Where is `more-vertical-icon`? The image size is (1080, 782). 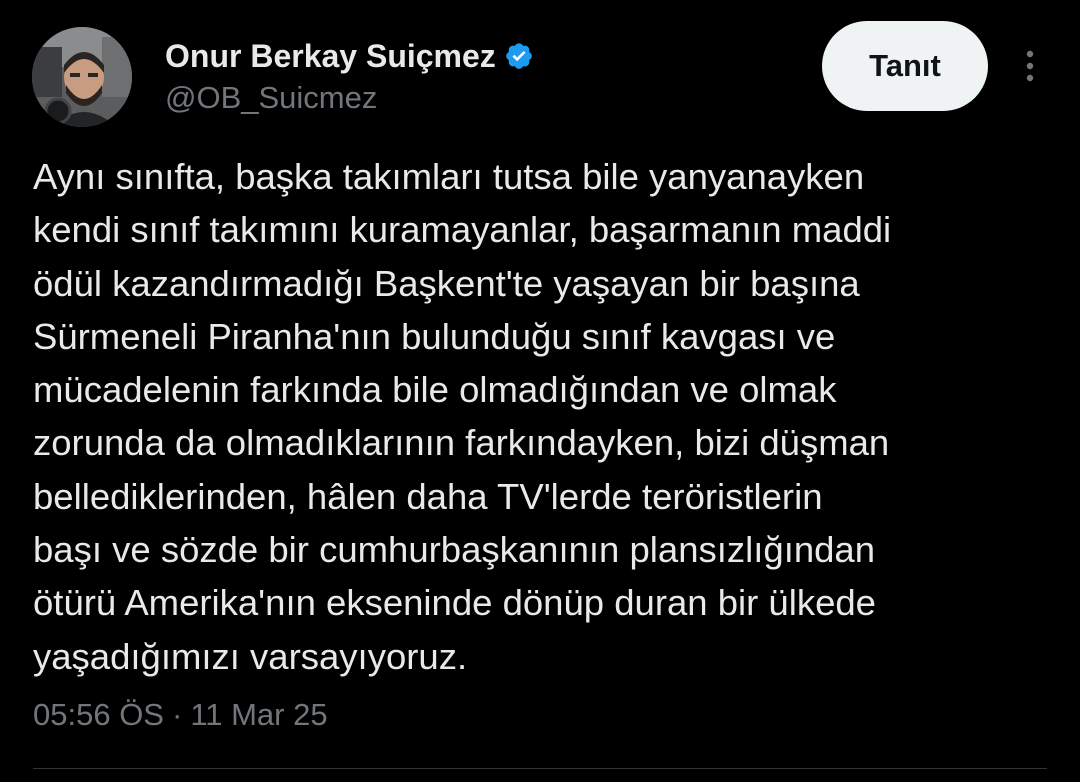
more-vertical-icon is located at coordinates (1030, 66).